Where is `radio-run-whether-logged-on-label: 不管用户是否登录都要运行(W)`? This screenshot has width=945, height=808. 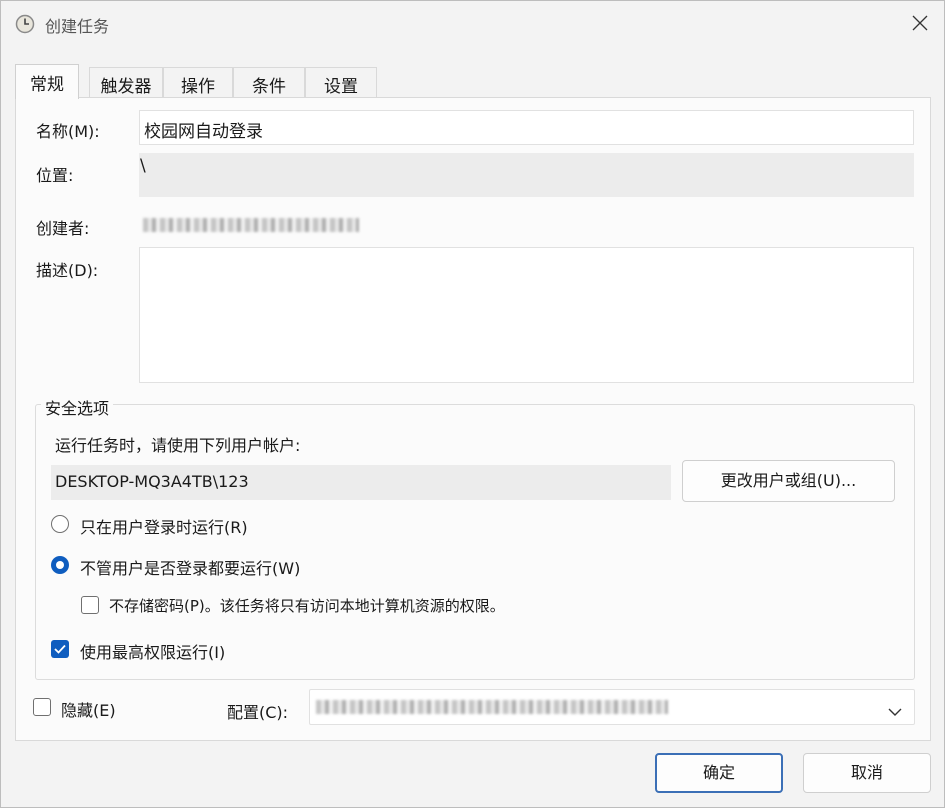 radio-run-whether-logged-on-label: 不管用户是否登录都要运行(W) is located at coordinates (190, 567).